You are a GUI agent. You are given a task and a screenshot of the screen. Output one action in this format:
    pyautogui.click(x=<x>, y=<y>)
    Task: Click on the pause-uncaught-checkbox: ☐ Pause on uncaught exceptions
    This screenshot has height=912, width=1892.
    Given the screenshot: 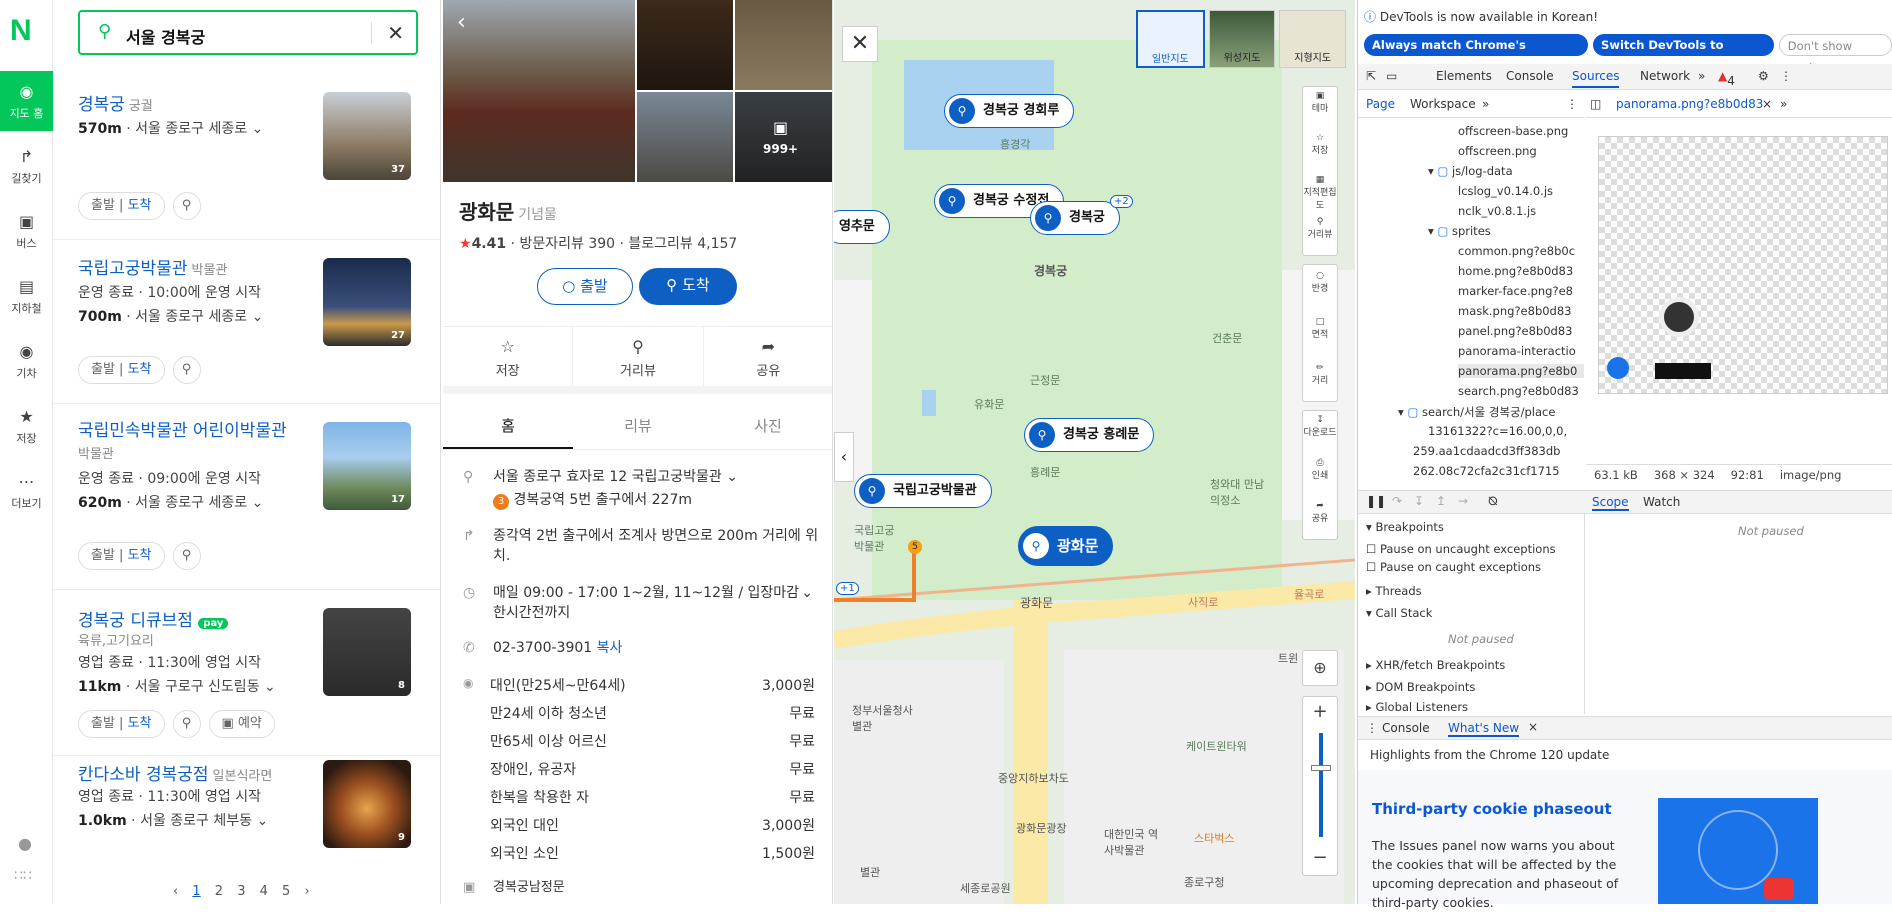 What is the action you would take?
    pyautogui.click(x=1461, y=549)
    